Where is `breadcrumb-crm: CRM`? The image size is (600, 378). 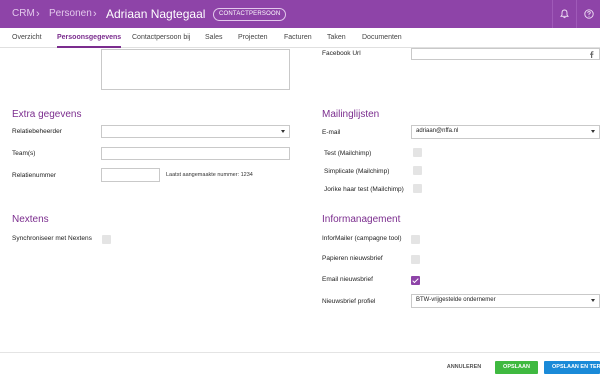
breadcrumb-crm: CRM is located at coordinates (23, 14).